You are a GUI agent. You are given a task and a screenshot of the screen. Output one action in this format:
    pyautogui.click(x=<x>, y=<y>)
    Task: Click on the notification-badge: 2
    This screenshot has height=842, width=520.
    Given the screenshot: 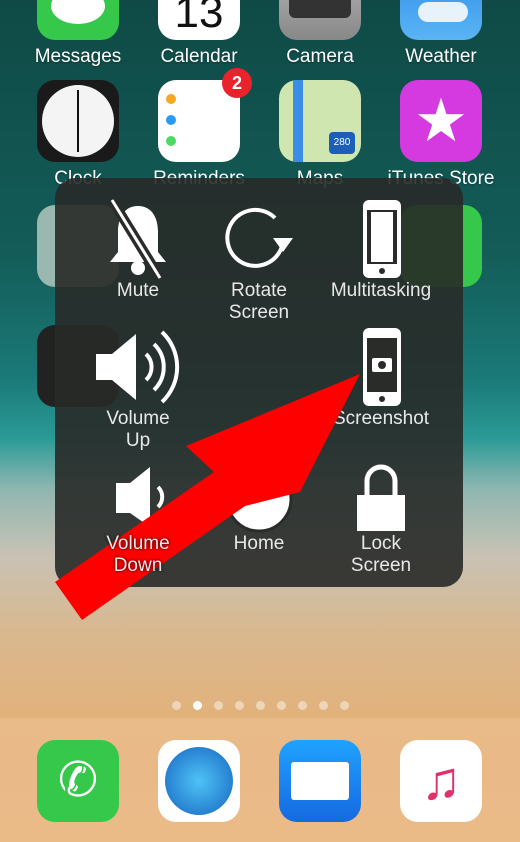 What is the action you would take?
    pyautogui.click(x=237, y=83)
    